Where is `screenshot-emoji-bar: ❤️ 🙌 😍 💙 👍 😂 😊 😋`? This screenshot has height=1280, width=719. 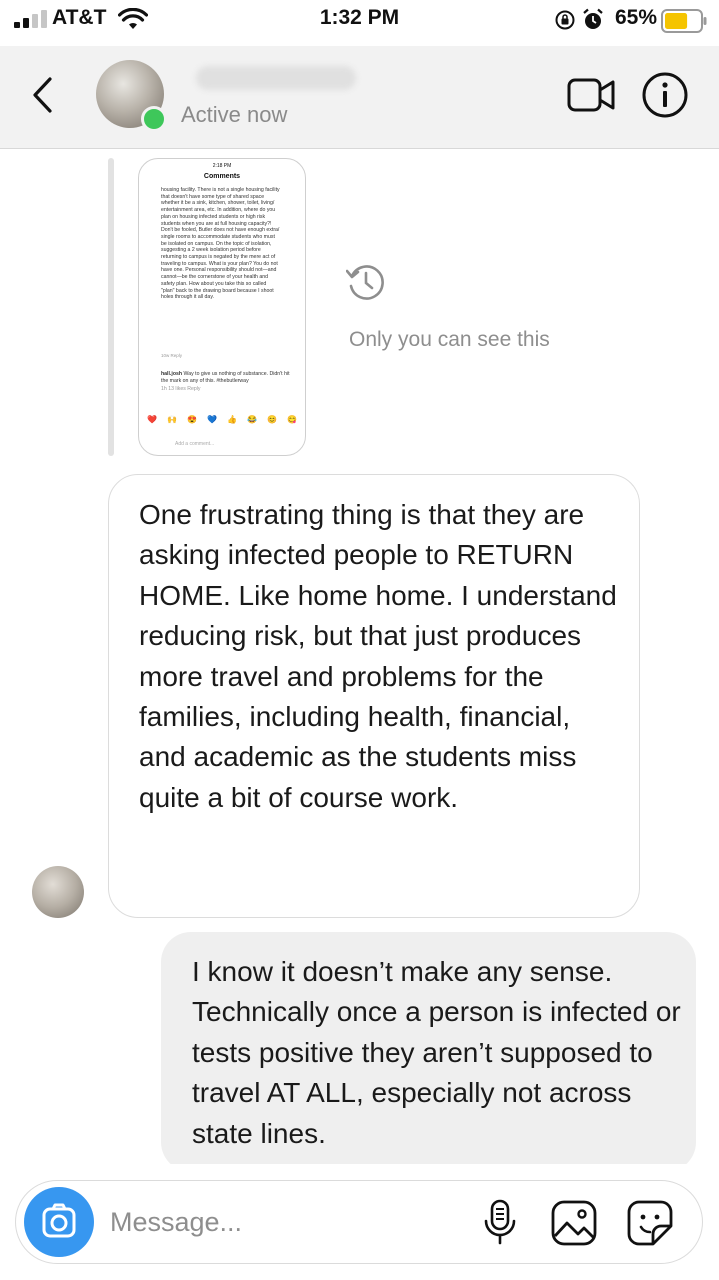
screenshot-emoji-bar: ❤️ 🙌 😍 💙 👍 😂 😊 😋 is located at coordinates (222, 419).